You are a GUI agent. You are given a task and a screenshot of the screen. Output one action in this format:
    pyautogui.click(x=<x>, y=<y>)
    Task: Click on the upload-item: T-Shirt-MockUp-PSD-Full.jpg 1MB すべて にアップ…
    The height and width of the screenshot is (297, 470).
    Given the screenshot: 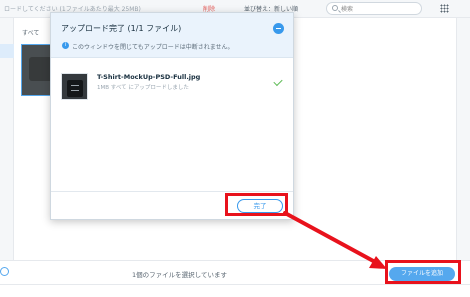 What is the action you would take?
    pyautogui.click(x=172, y=96)
    